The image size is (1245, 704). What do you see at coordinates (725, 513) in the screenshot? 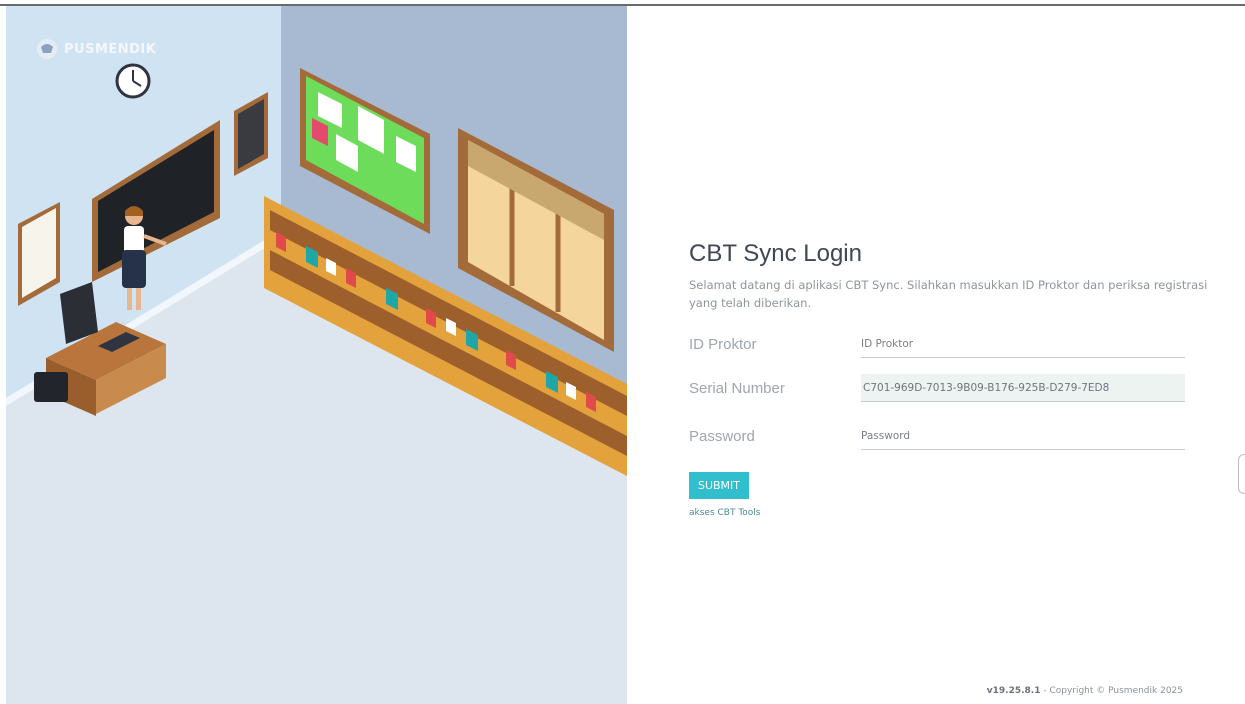
I see `cbt-tools-link: akses CBT Tools` at bounding box center [725, 513].